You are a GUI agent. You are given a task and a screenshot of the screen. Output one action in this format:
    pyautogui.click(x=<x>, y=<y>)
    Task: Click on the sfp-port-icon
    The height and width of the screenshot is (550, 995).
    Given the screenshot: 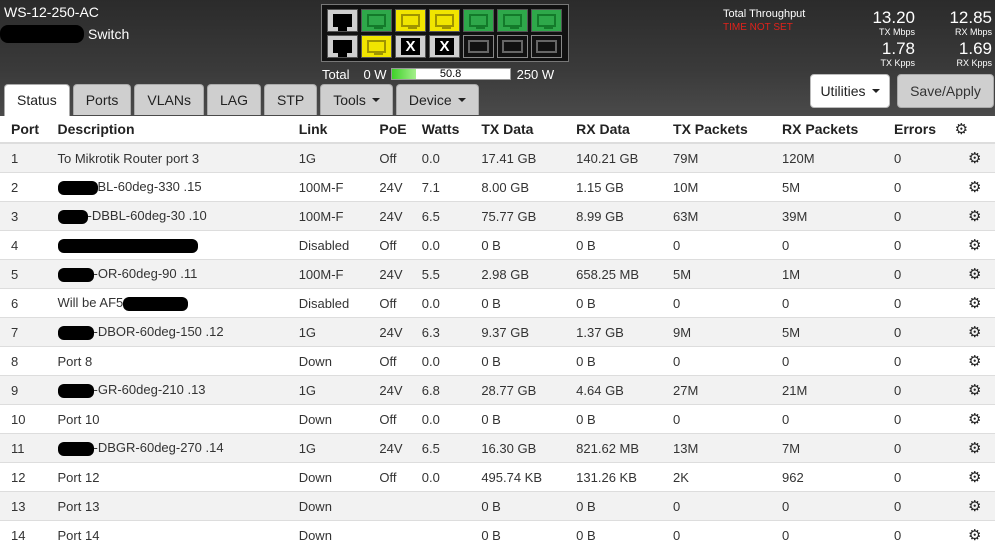 What is the action you would take?
    pyautogui.click(x=546, y=46)
    